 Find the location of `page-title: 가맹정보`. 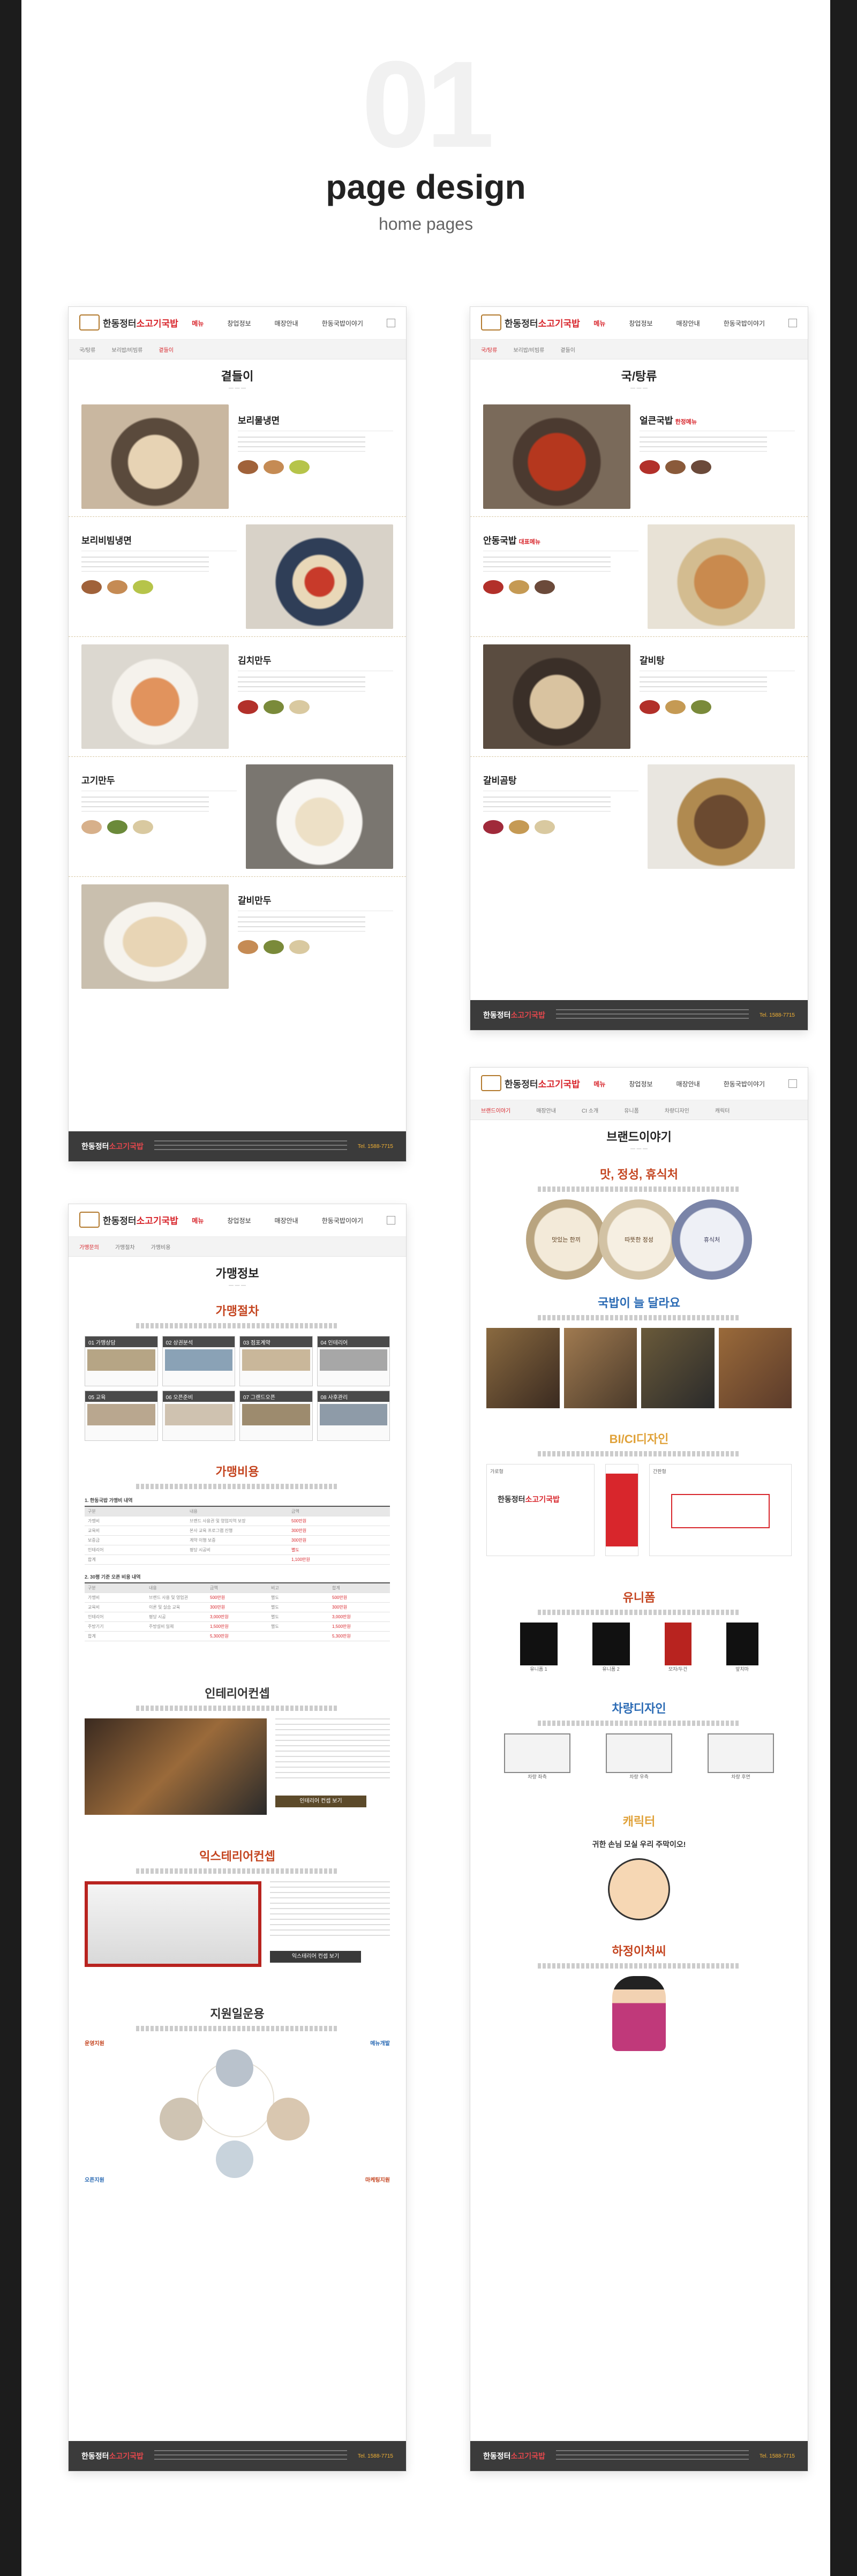

page-title: 가맹정보 is located at coordinates (237, 1273).